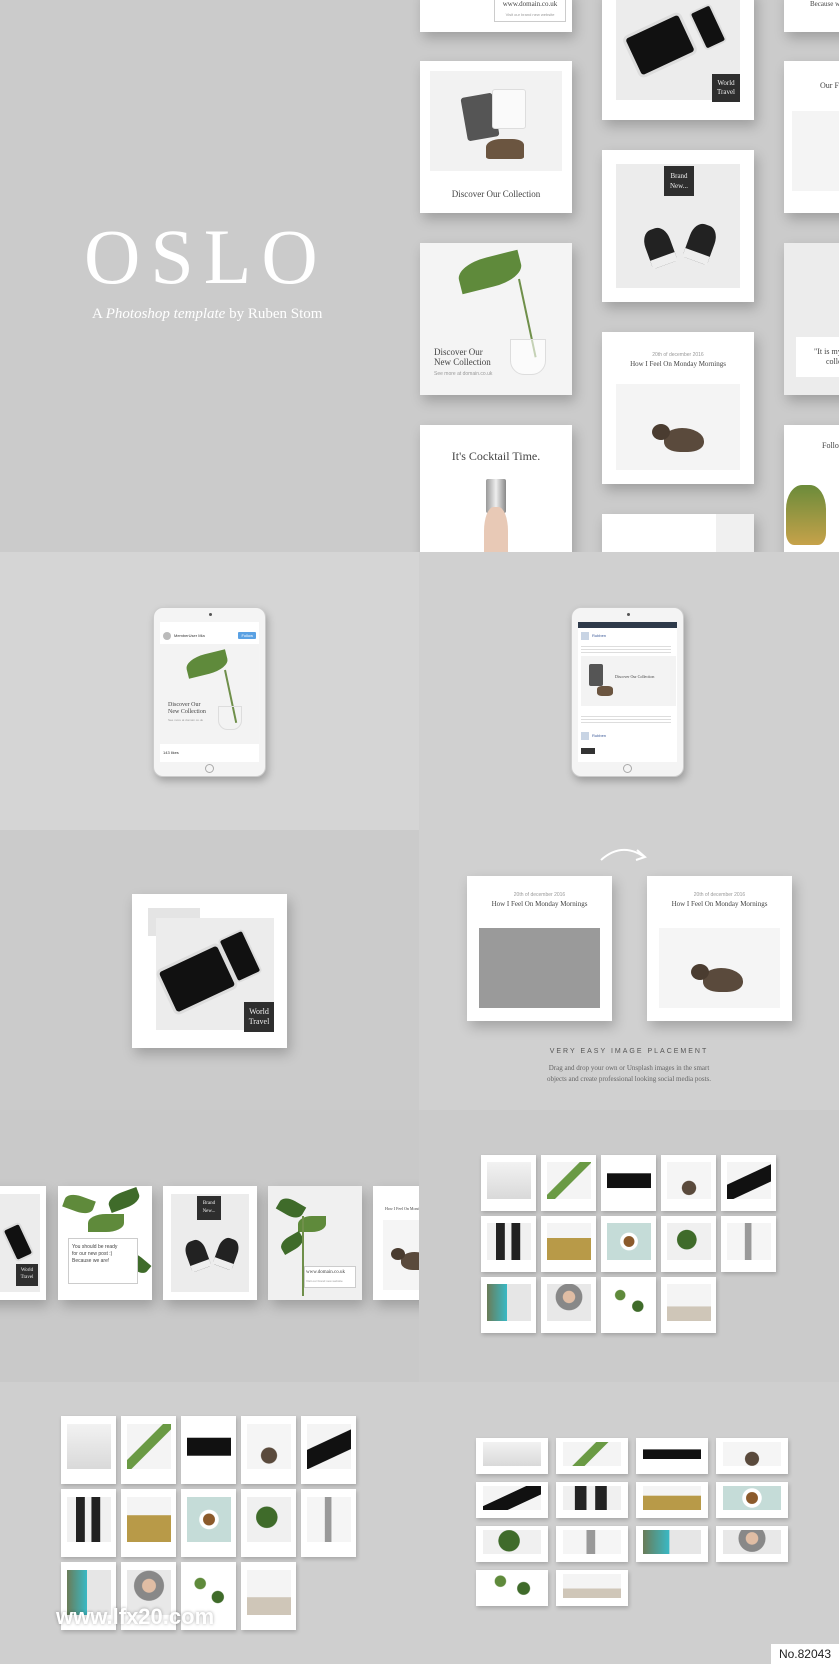 The height and width of the screenshot is (1664, 839). What do you see at coordinates (720, 978) in the screenshot?
I see `placement-cat-image` at bounding box center [720, 978].